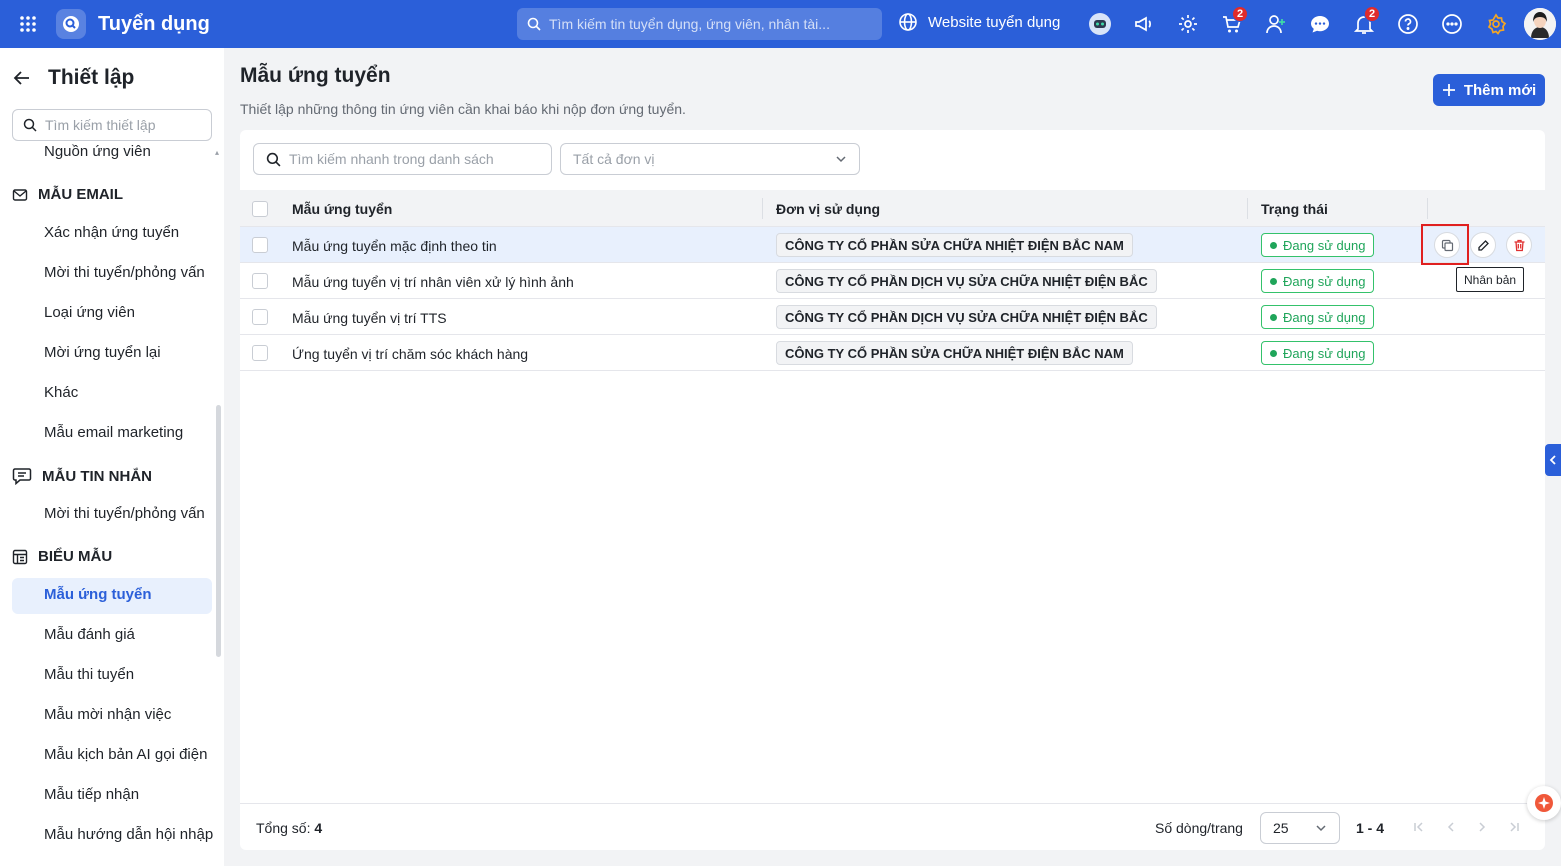 The height and width of the screenshot is (866, 1561). I want to click on bell-icon: 2, so click(1364, 24).